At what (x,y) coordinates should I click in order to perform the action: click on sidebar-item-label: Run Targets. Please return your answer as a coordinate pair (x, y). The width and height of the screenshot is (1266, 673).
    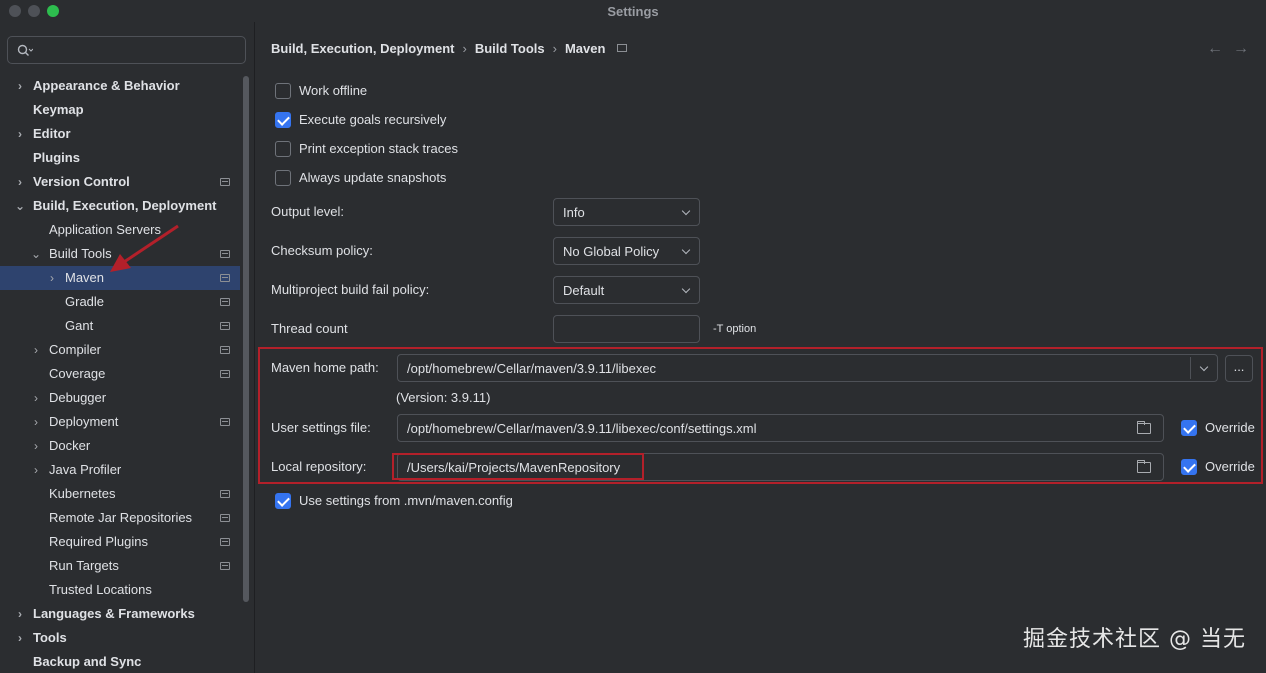
    Looking at the image, I should click on (84, 565).